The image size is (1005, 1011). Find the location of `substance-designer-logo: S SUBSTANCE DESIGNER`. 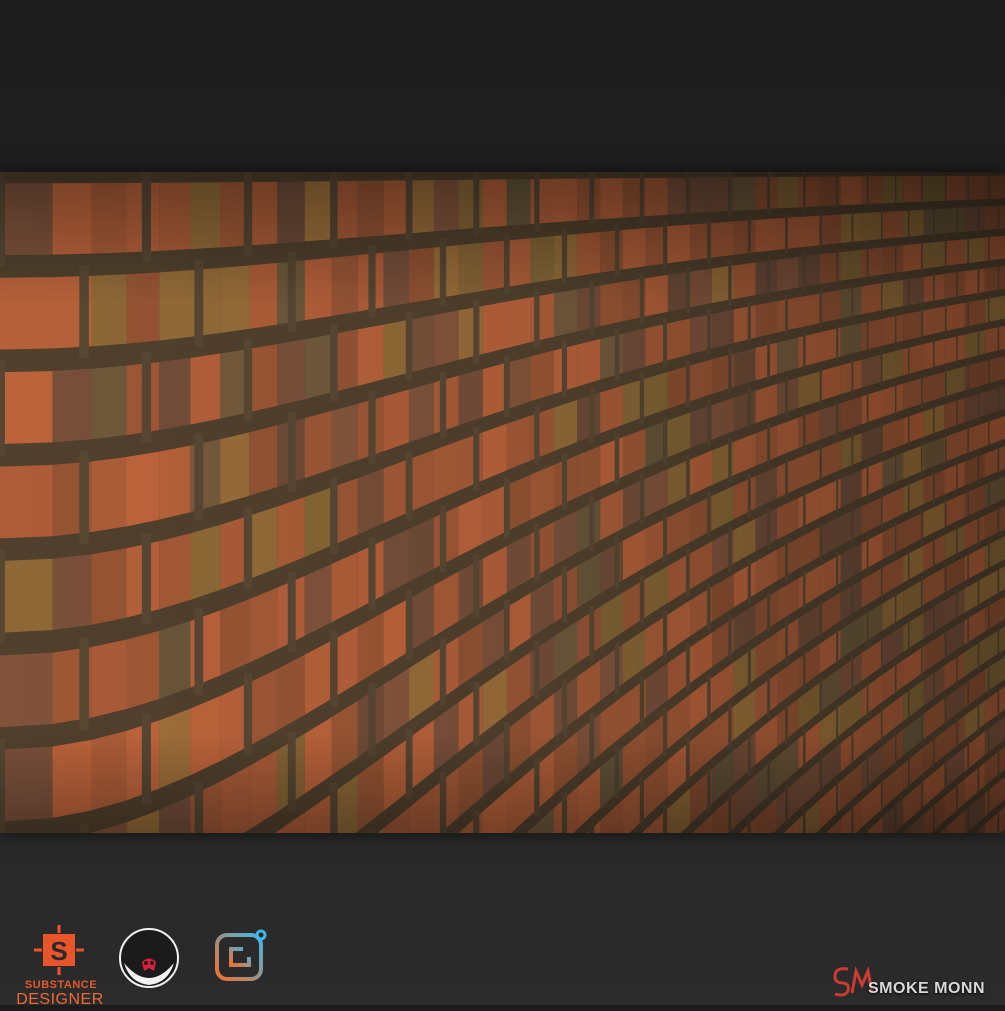

substance-designer-logo: S SUBSTANCE DESIGNER is located at coordinates (58, 968).